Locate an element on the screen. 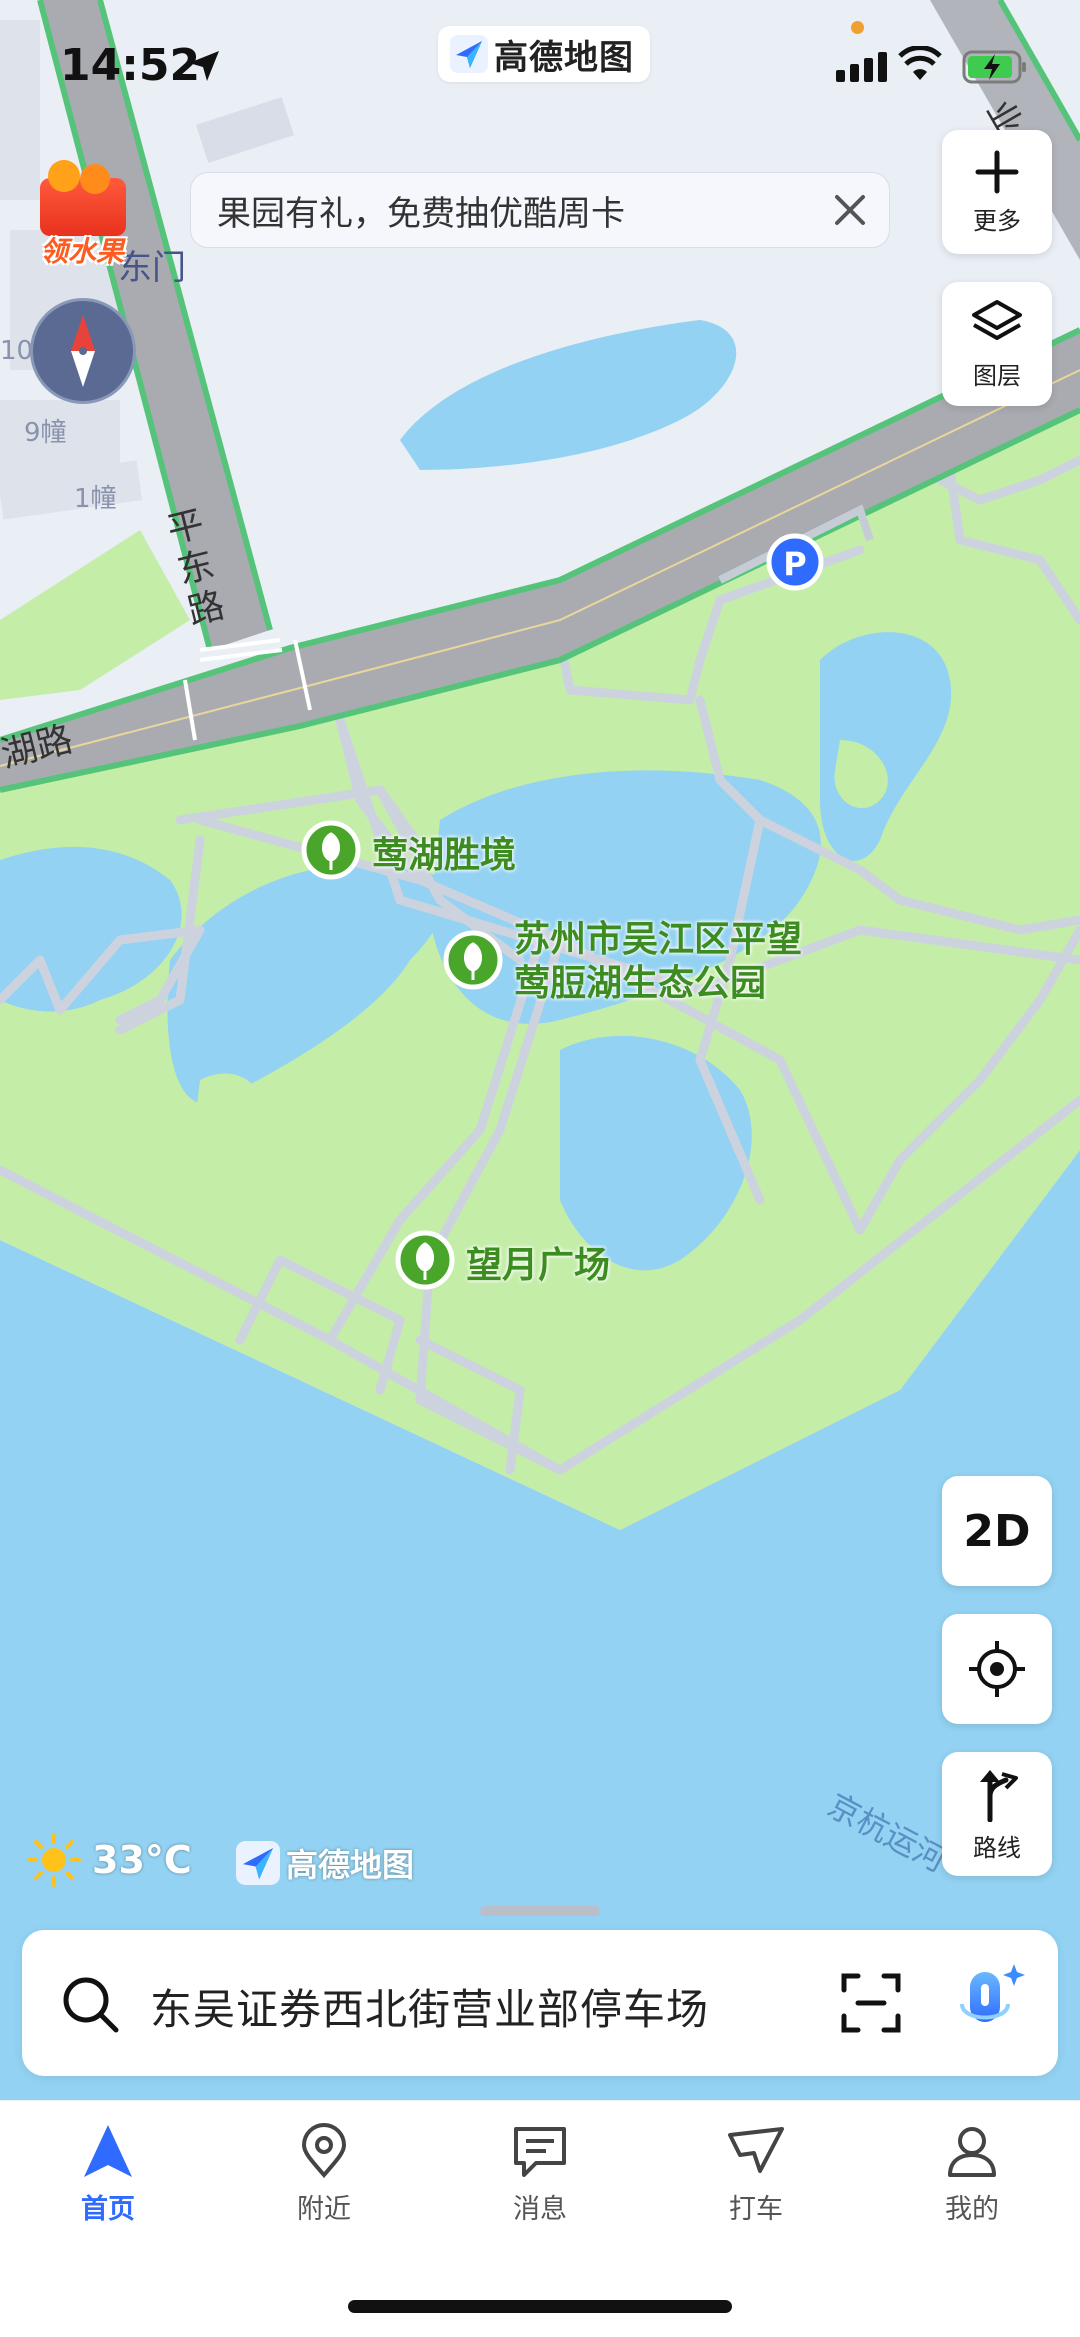 This screenshot has height=2337, width=1080. status-bar: 14:52 高德地图 is located at coordinates (540, 65).